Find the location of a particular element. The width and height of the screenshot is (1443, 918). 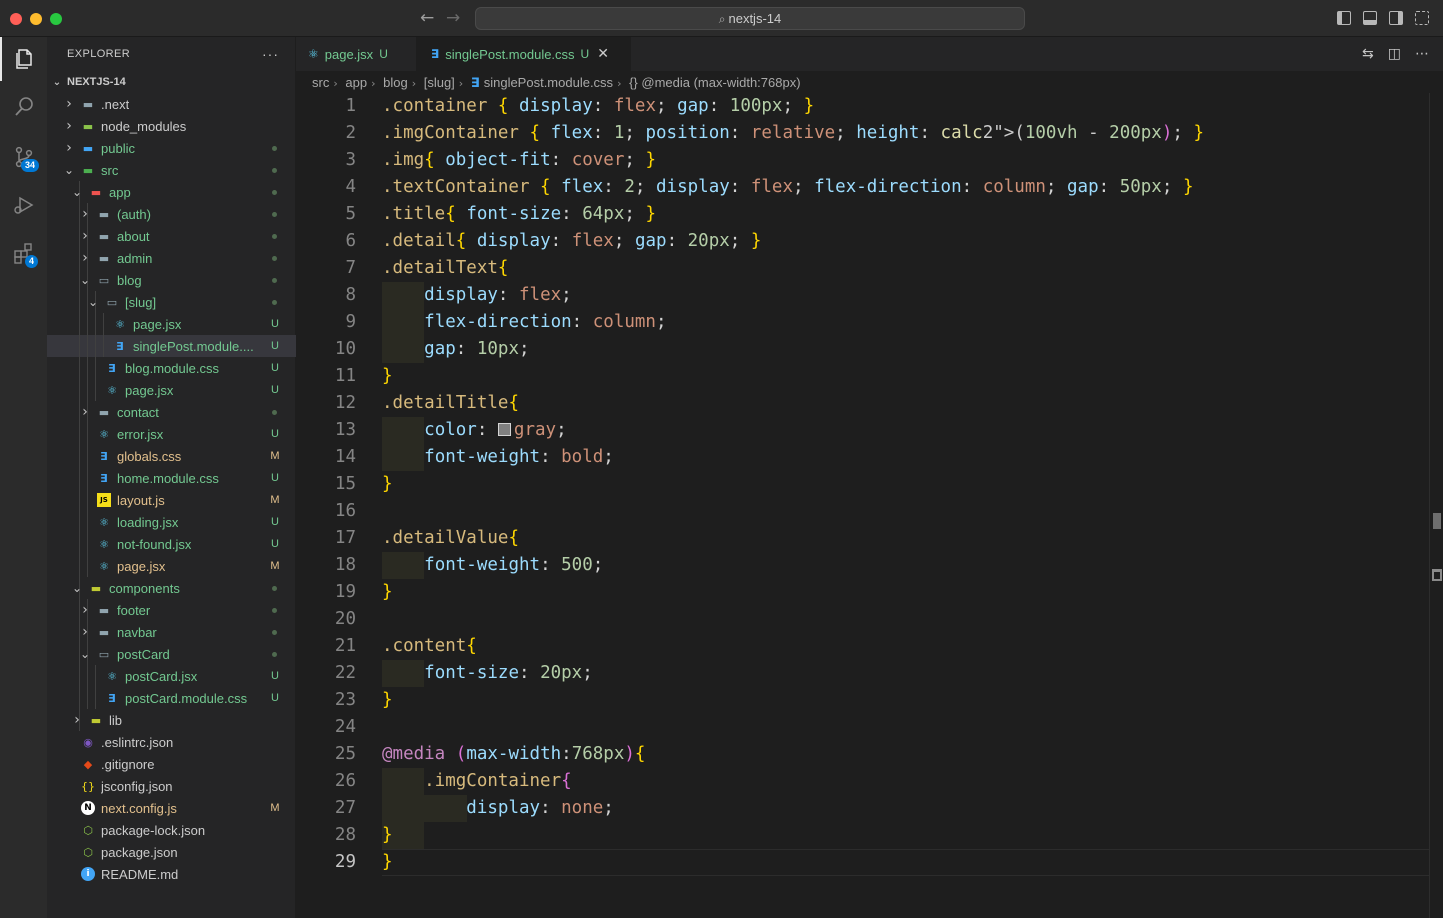

code-line: 8 display: flex; is located at coordinates (862, 295).